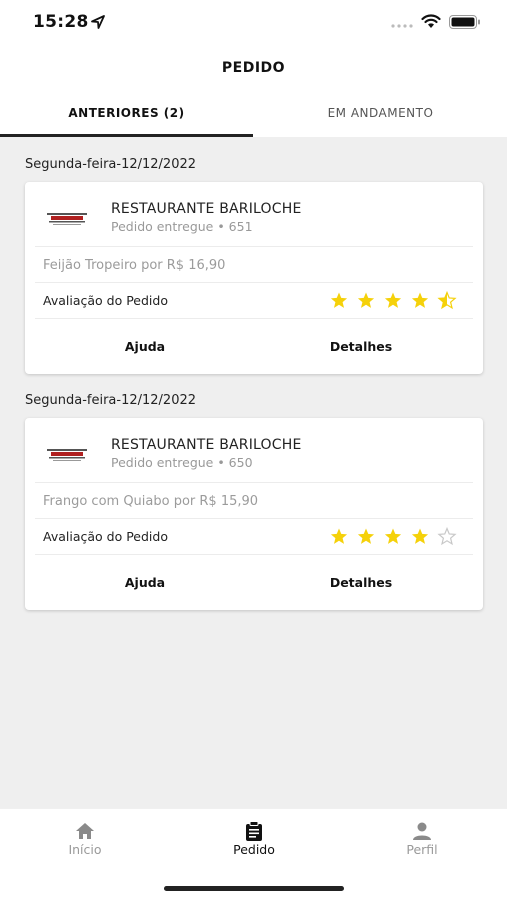 The image size is (507, 900). What do you see at coordinates (254, 888) in the screenshot?
I see `home-indicator` at bounding box center [254, 888].